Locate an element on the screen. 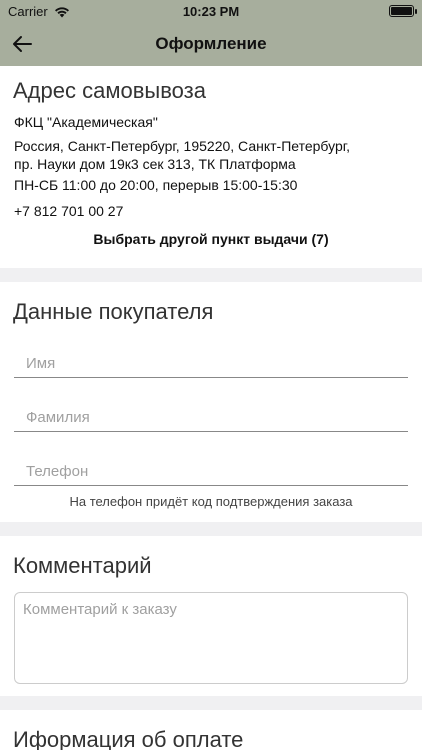  comment-heading: Комментарий is located at coordinates (82, 565).